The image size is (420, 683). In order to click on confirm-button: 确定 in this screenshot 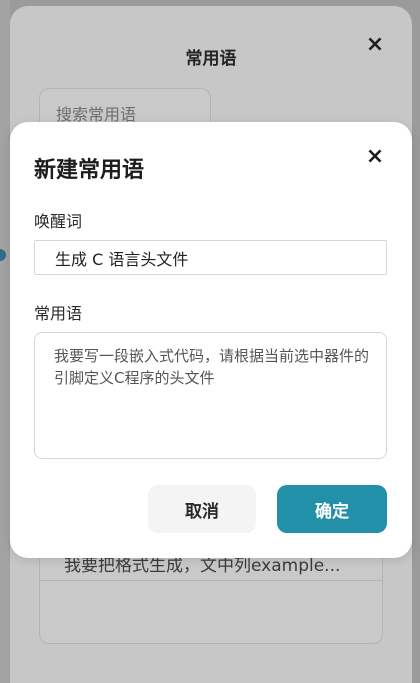, I will do `click(332, 509)`.